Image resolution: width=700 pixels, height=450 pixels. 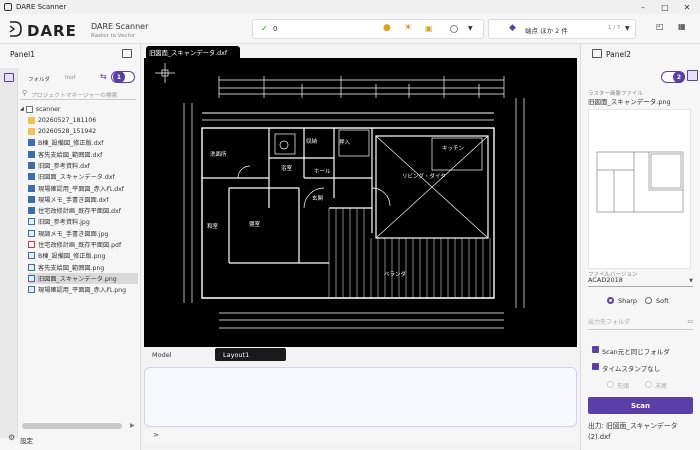 I want to click on tab-layer: Inof, so click(x=70, y=78).